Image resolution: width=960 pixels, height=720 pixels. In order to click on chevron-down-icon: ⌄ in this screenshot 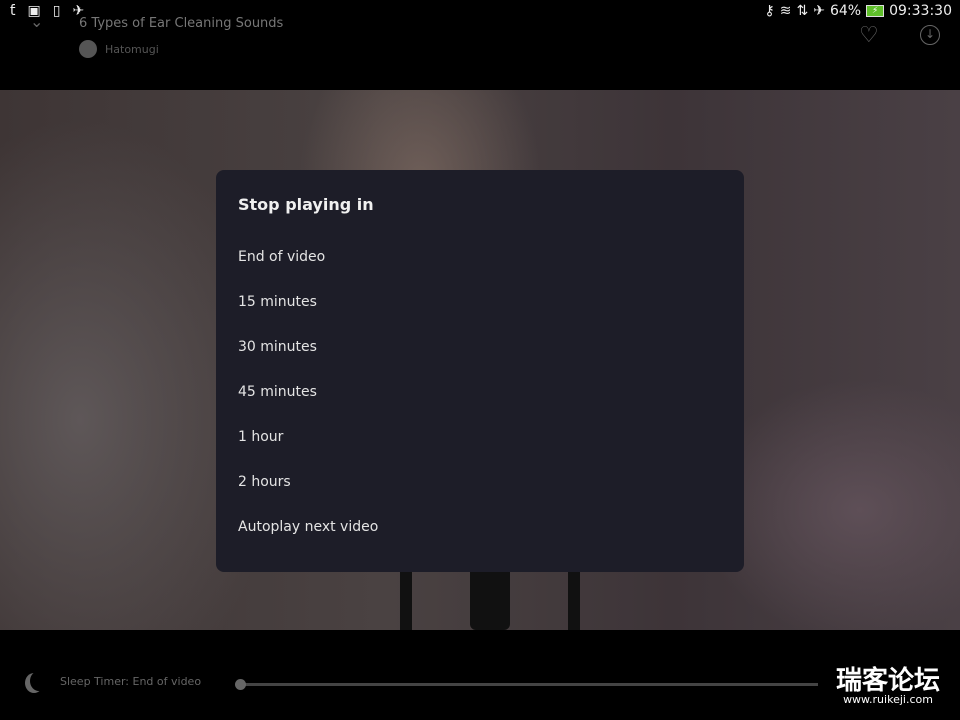, I will do `click(36, 21)`.